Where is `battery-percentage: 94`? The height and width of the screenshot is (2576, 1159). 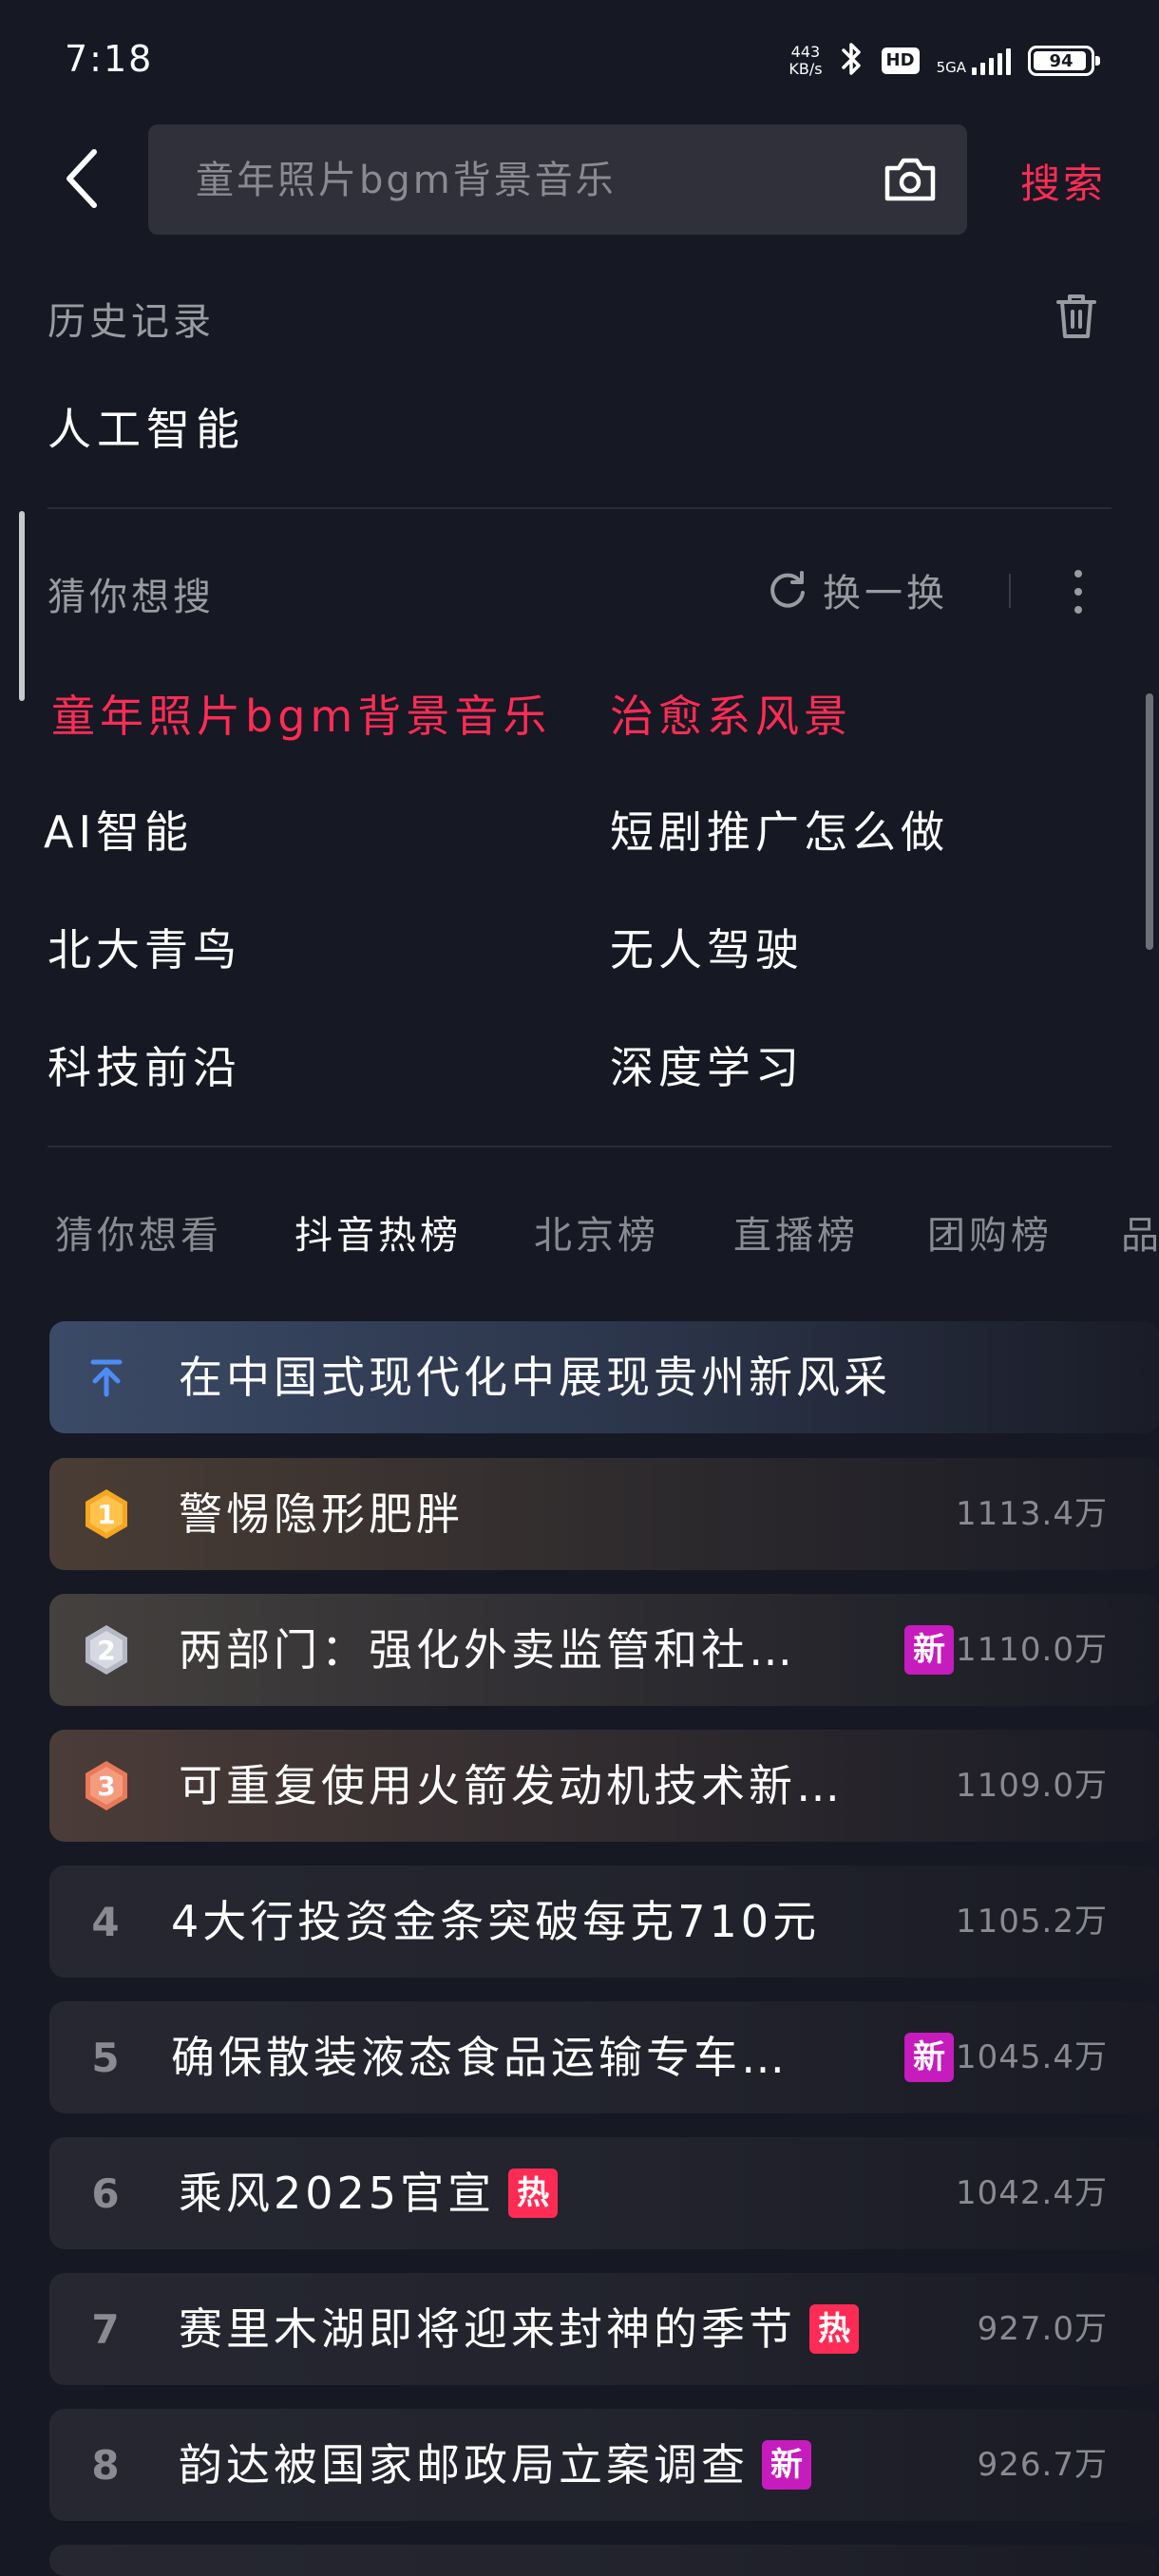 battery-percentage: 94 is located at coordinates (1061, 60).